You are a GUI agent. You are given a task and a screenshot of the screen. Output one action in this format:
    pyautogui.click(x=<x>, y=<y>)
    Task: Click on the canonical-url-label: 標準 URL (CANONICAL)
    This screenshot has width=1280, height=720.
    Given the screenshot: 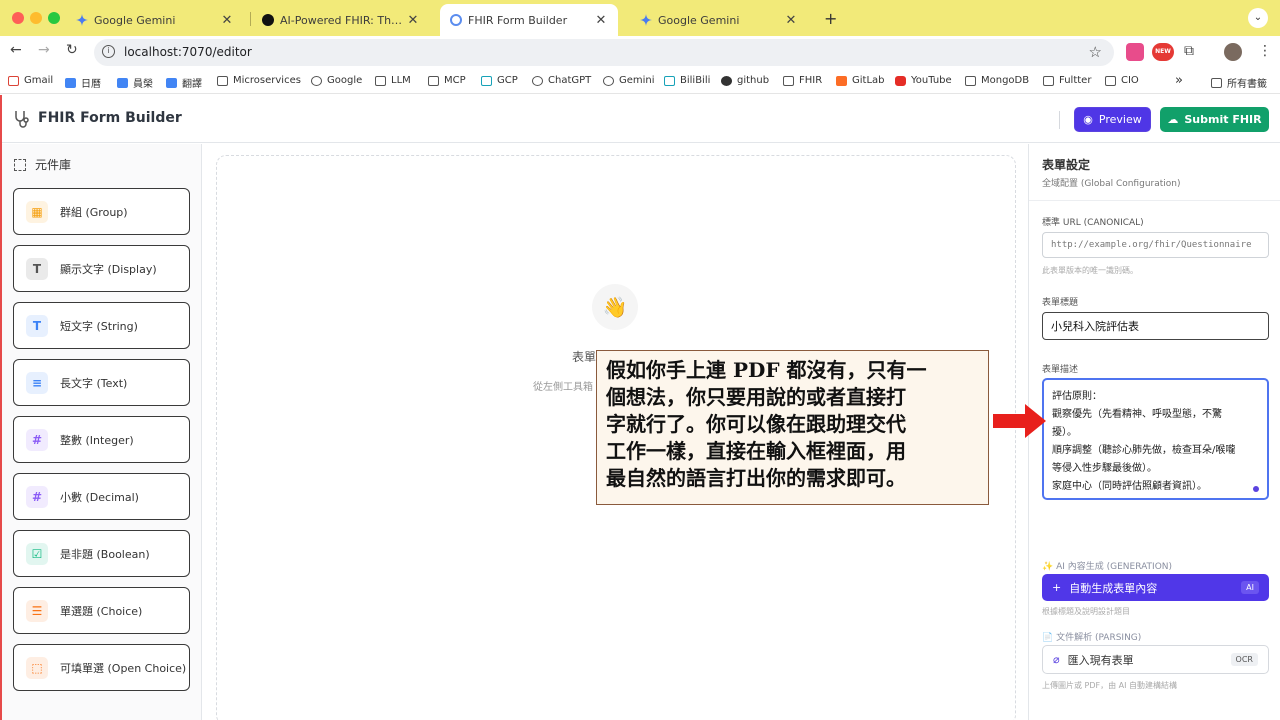 What is the action you would take?
    pyautogui.click(x=1093, y=223)
    